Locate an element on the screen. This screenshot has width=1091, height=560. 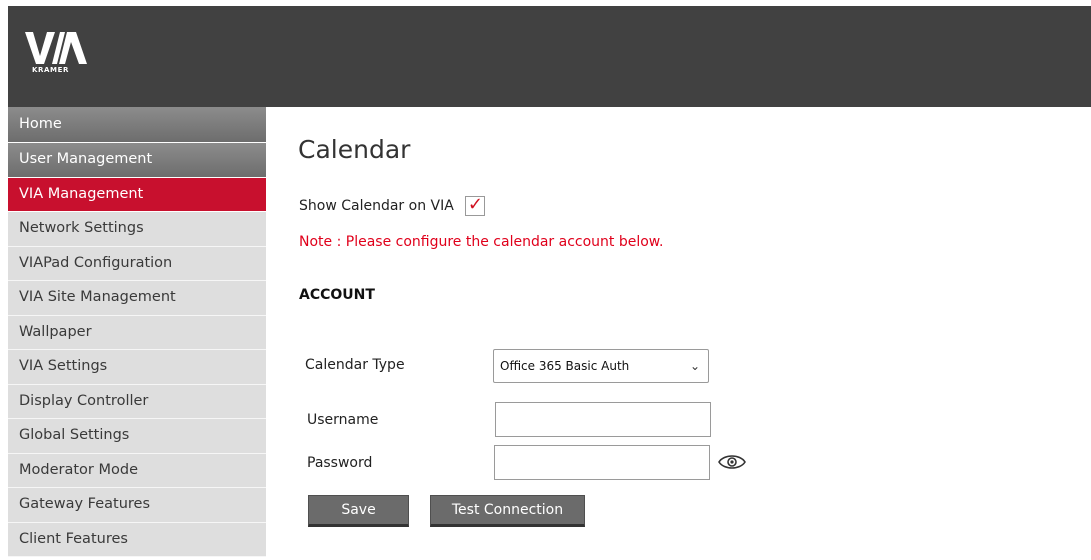
page-title: Calendar is located at coordinates (354, 149).